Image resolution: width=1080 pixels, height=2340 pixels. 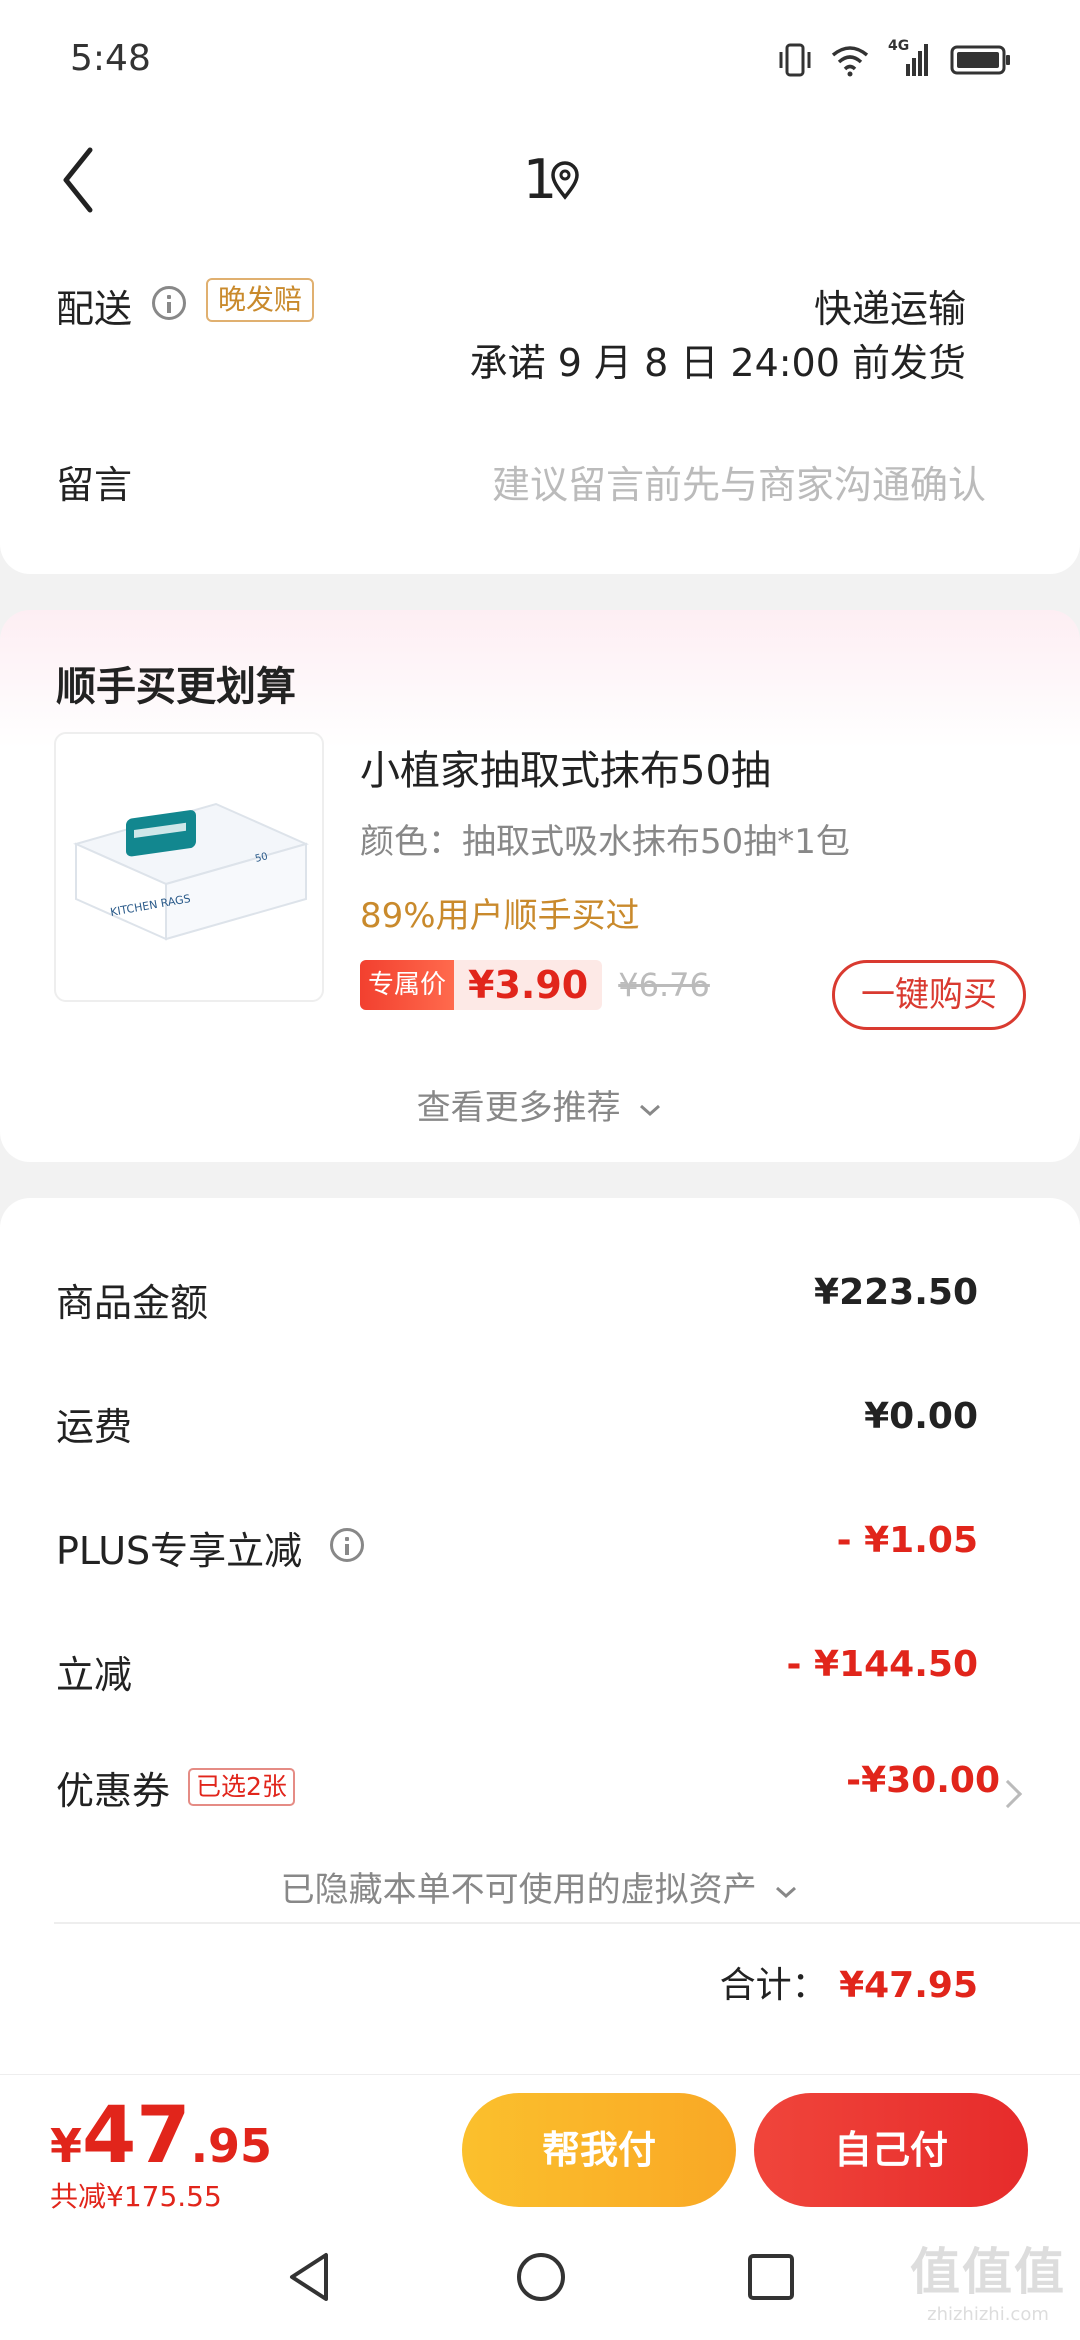 I want to click on message-input: 建议留言前先与商家沟通确认, so click(x=739, y=481).